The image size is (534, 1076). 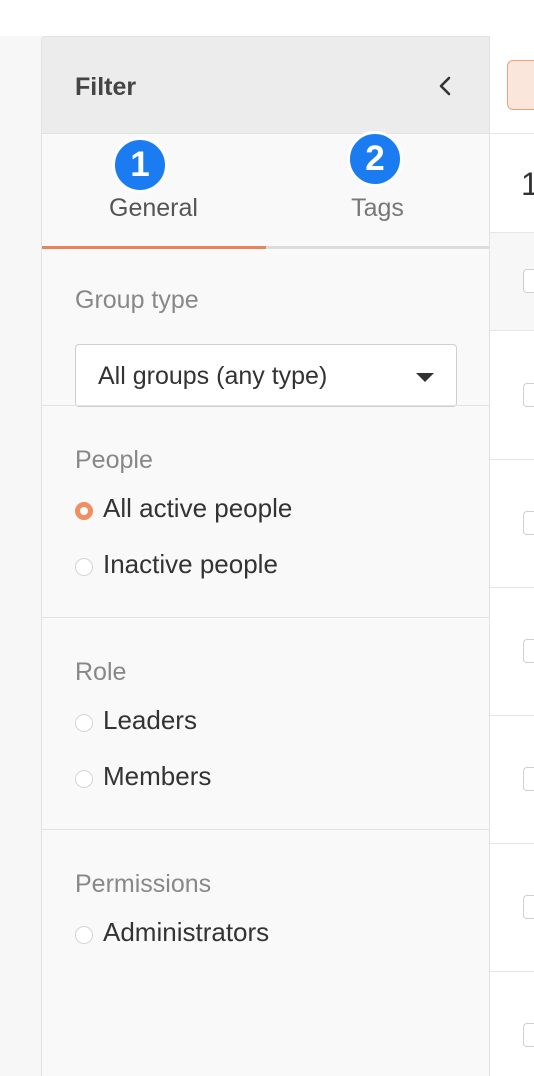 What do you see at coordinates (265, 327) in the screenshot?
I see `group-type-section: Group type All groups (any type)` at bounding box center [265, 327].